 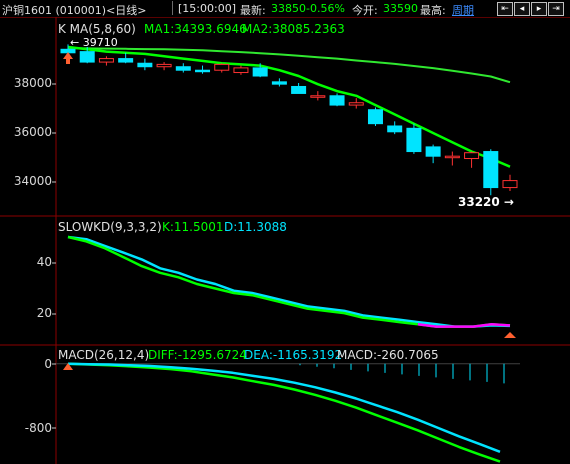 I want to click on macd-value-label: MACD:-260.7065, so click(x=388, y=355).